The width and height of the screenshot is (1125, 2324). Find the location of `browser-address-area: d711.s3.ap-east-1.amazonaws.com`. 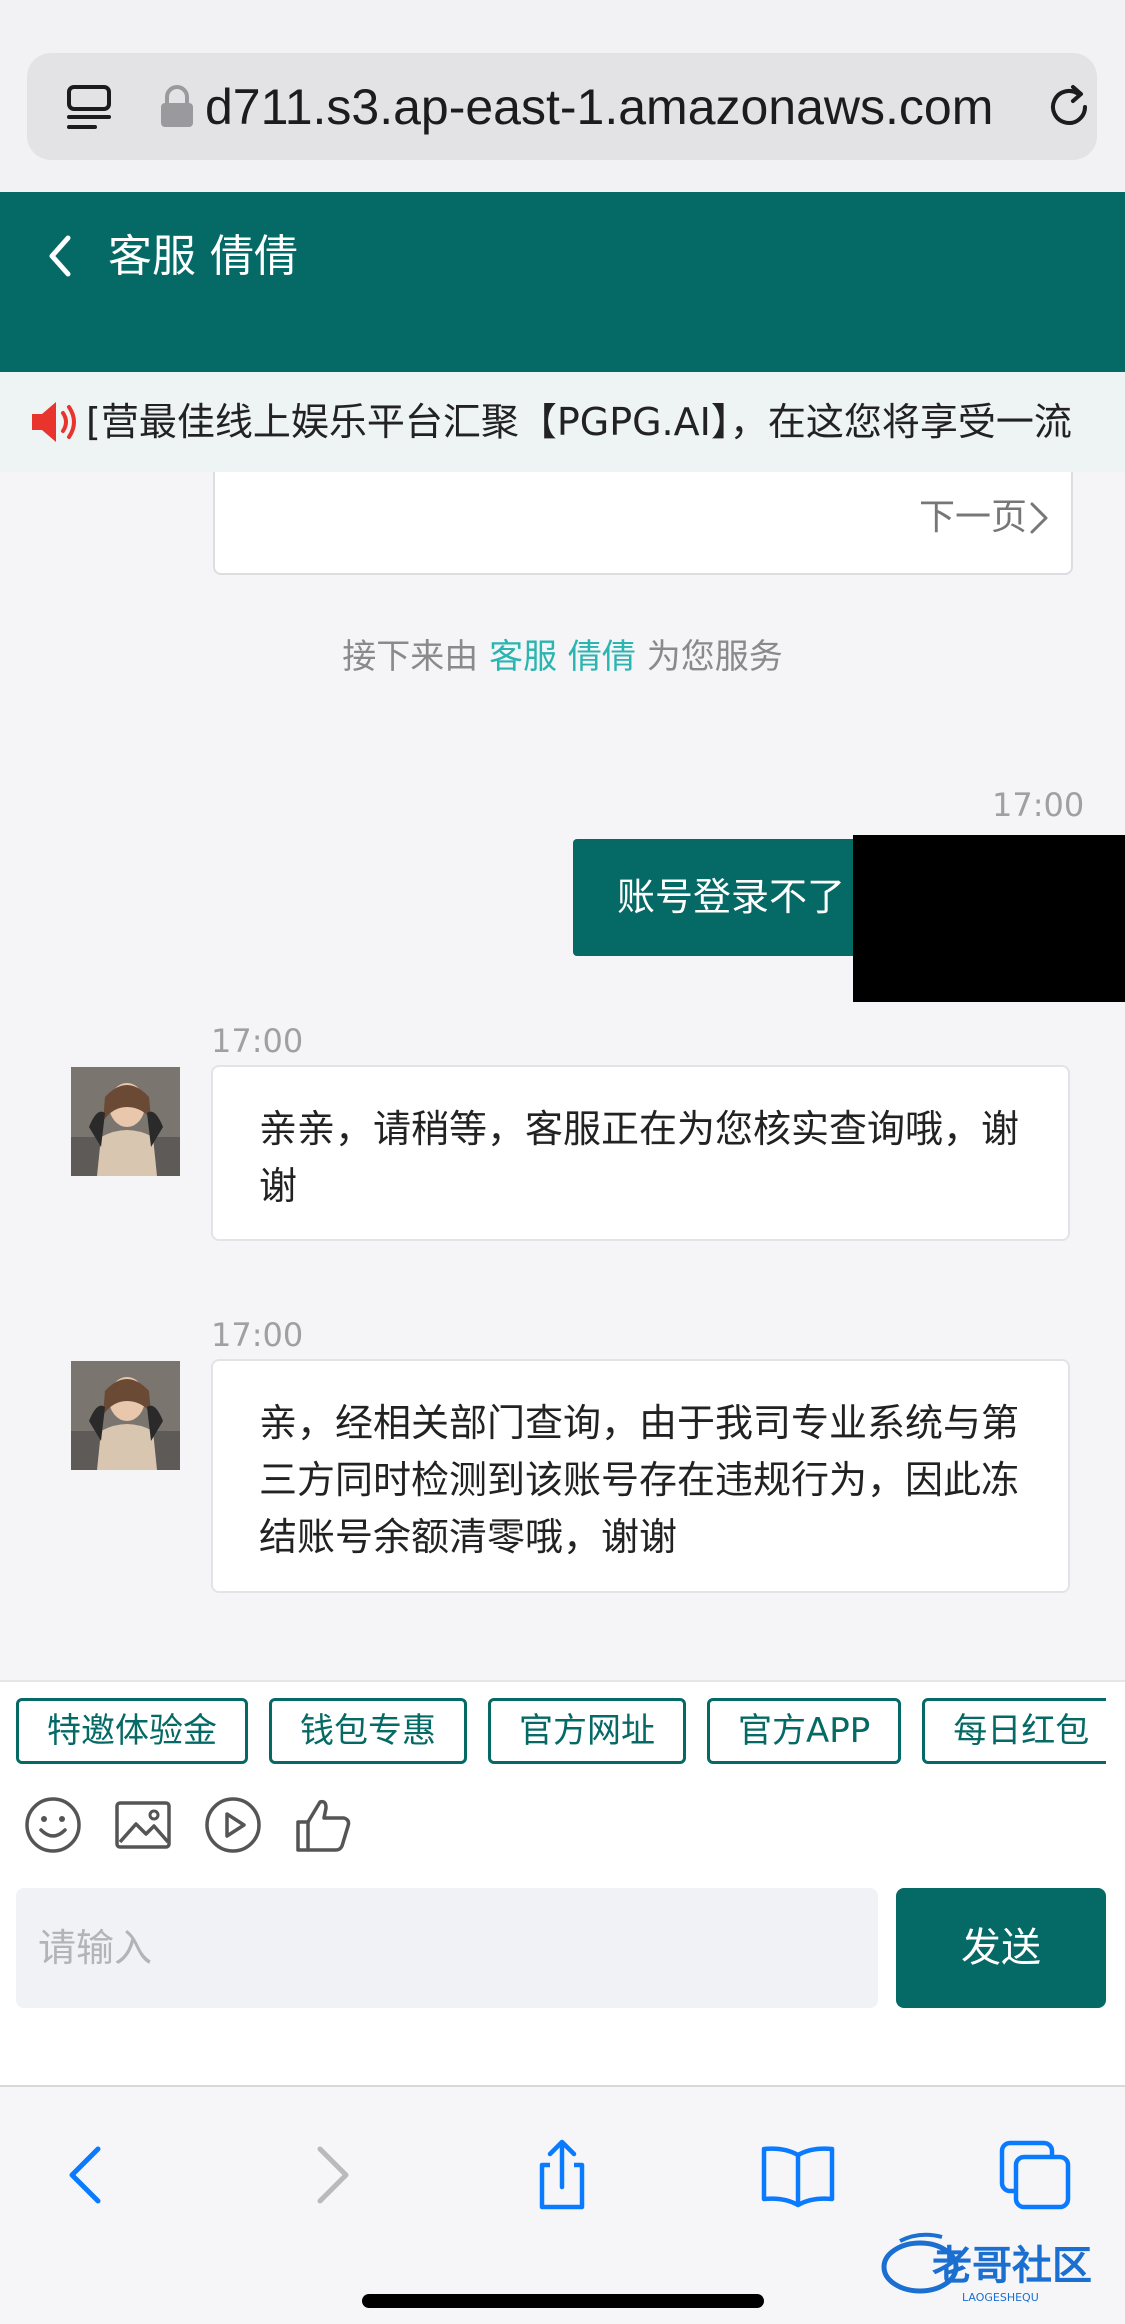

browser-address-area: d711.s3.ap-east-1.amazonaws.com is located at coordinates (562, 96).